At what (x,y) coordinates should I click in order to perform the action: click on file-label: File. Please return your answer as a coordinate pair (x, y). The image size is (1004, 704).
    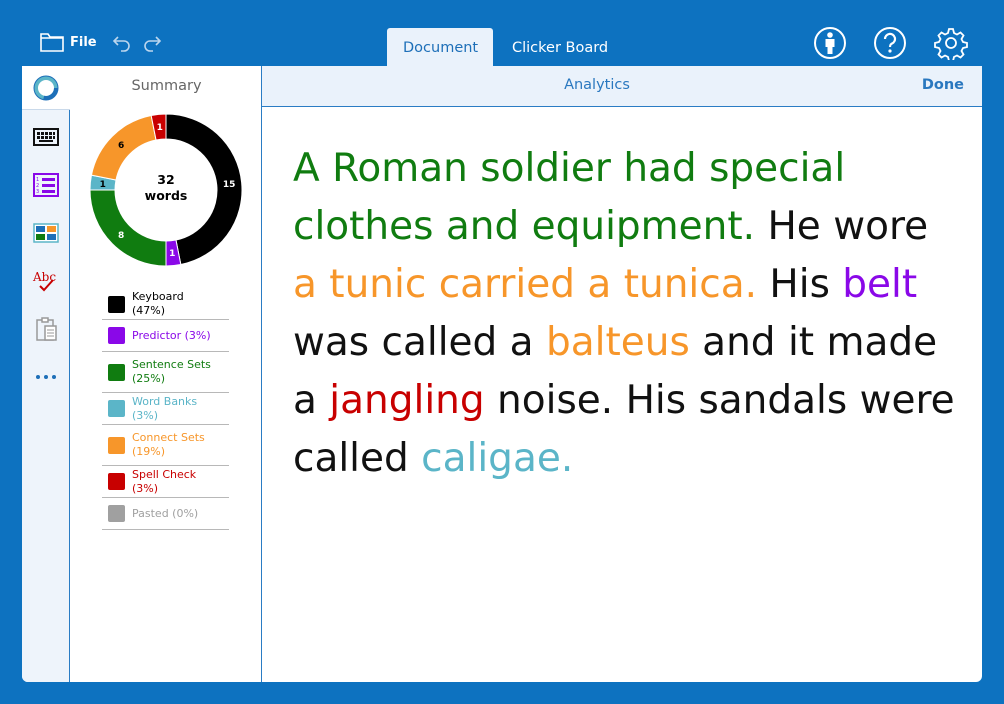
    Looking at the image, I should click on (83, 42).